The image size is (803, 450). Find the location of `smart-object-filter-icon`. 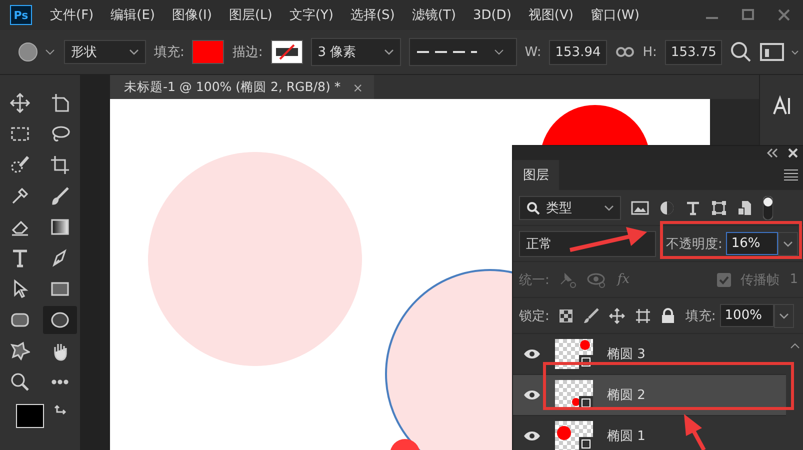

smart-object-filter-icon is located at coordinates (745, 208).